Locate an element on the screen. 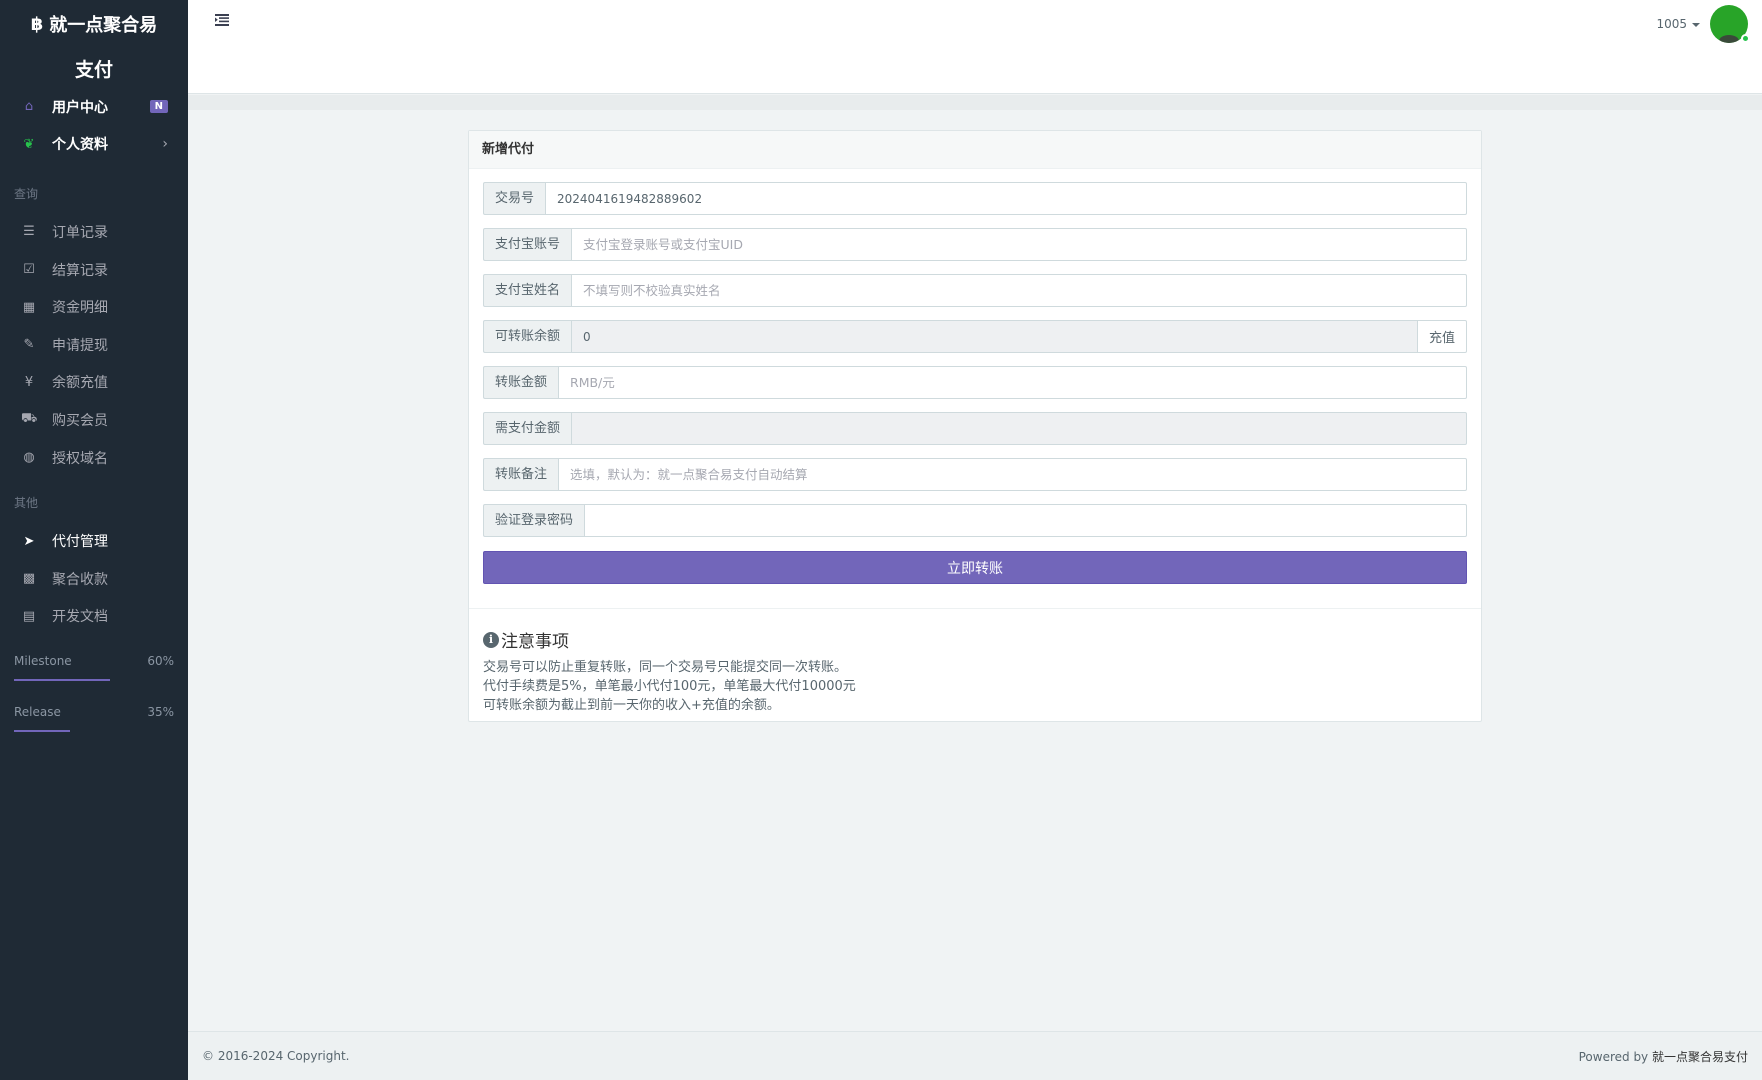 This screenshot has width=1762, height=1080. user-menu: 1005 is located at coordinates (1703, 24).